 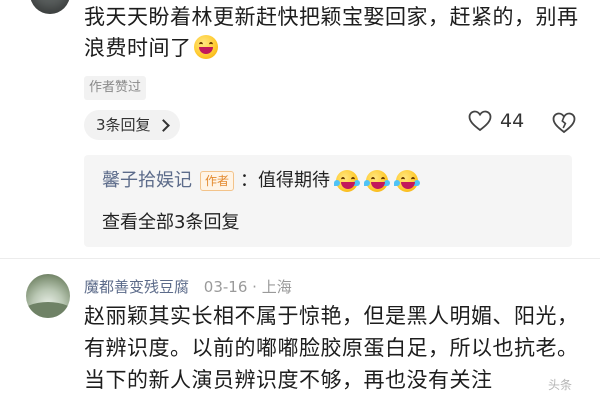 I want to click on reply-item: 馨子拾娱记 作者 ： 值得期待, so click(x=261, y=181).